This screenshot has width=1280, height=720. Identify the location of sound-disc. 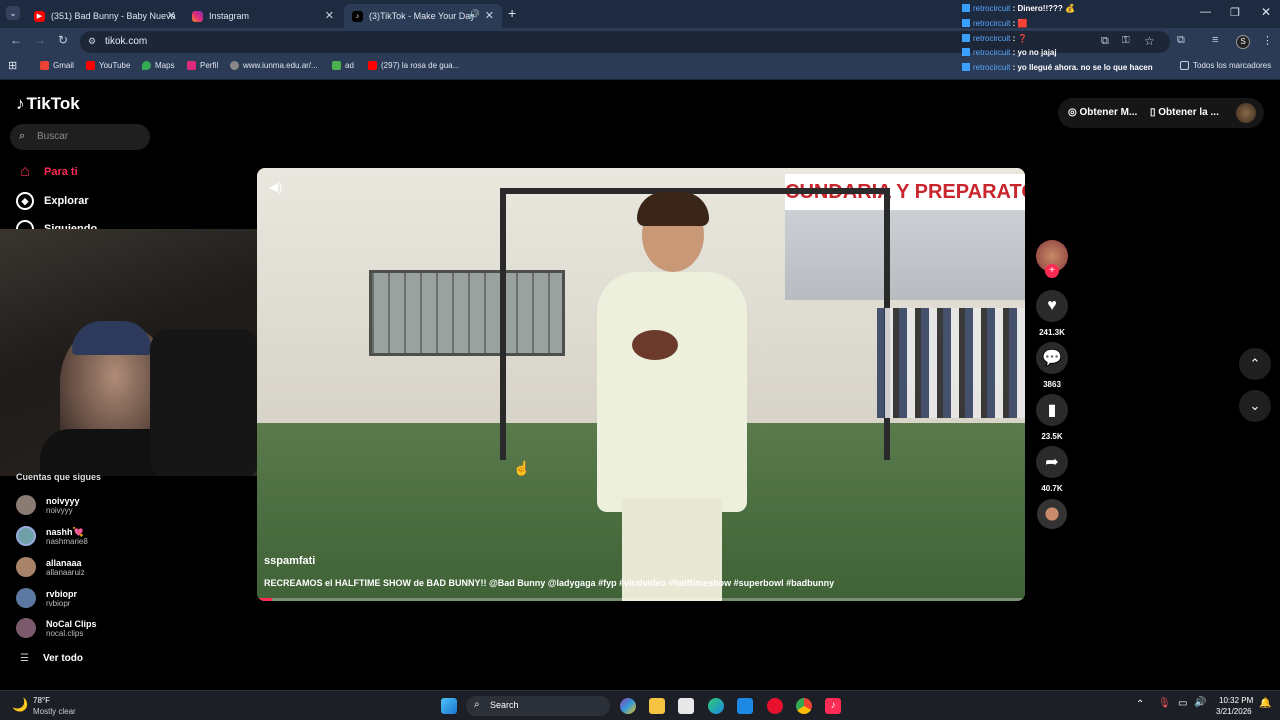
(1052, 514).